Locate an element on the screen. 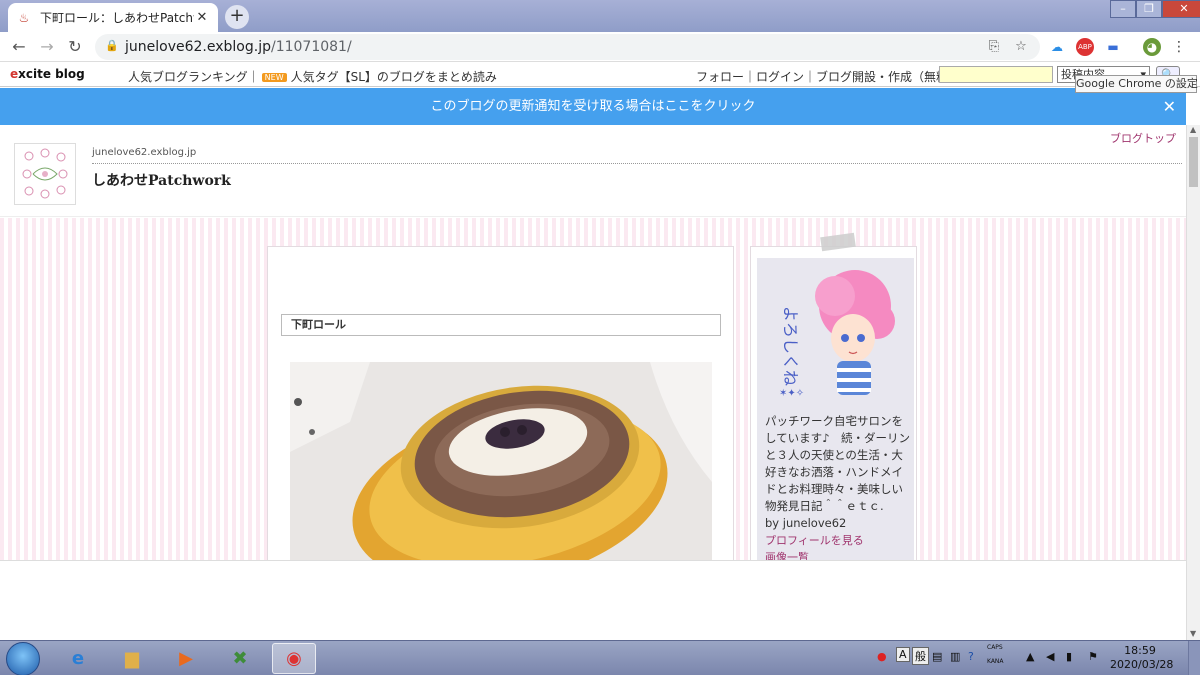 The height and width of the screenshot is (675, 1200). tab-close-icon: ✕ is located at coordinates (202, 17).